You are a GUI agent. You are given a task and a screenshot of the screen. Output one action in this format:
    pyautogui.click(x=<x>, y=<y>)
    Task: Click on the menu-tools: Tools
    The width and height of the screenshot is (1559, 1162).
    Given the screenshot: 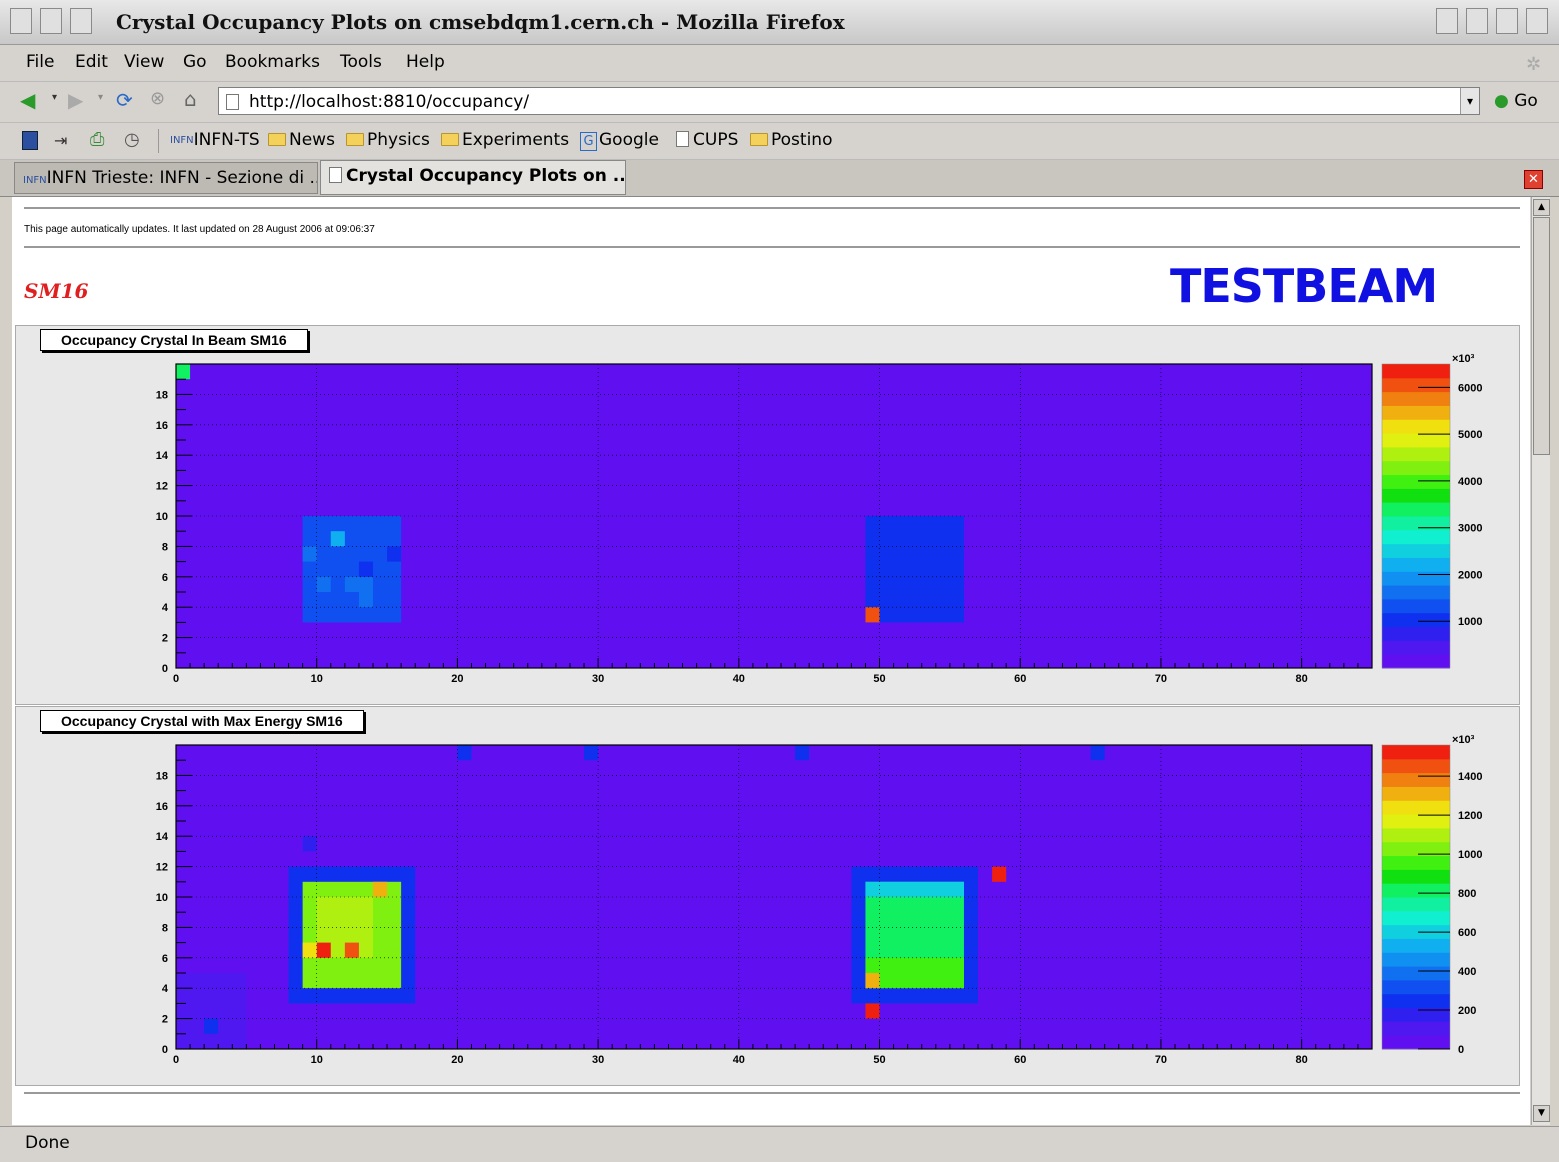 What is the action you would take?
    pyautogui.click(x=361, y=62)
    